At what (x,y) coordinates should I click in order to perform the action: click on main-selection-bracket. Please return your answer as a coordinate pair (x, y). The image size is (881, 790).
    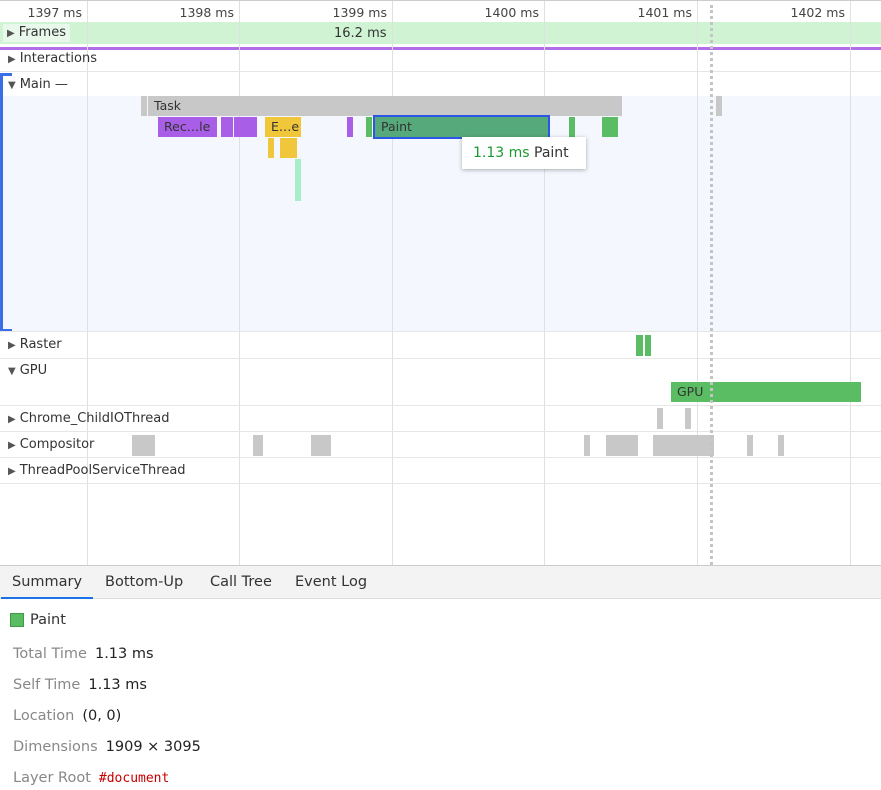
    Looking at the image, I should click on (6, 202).